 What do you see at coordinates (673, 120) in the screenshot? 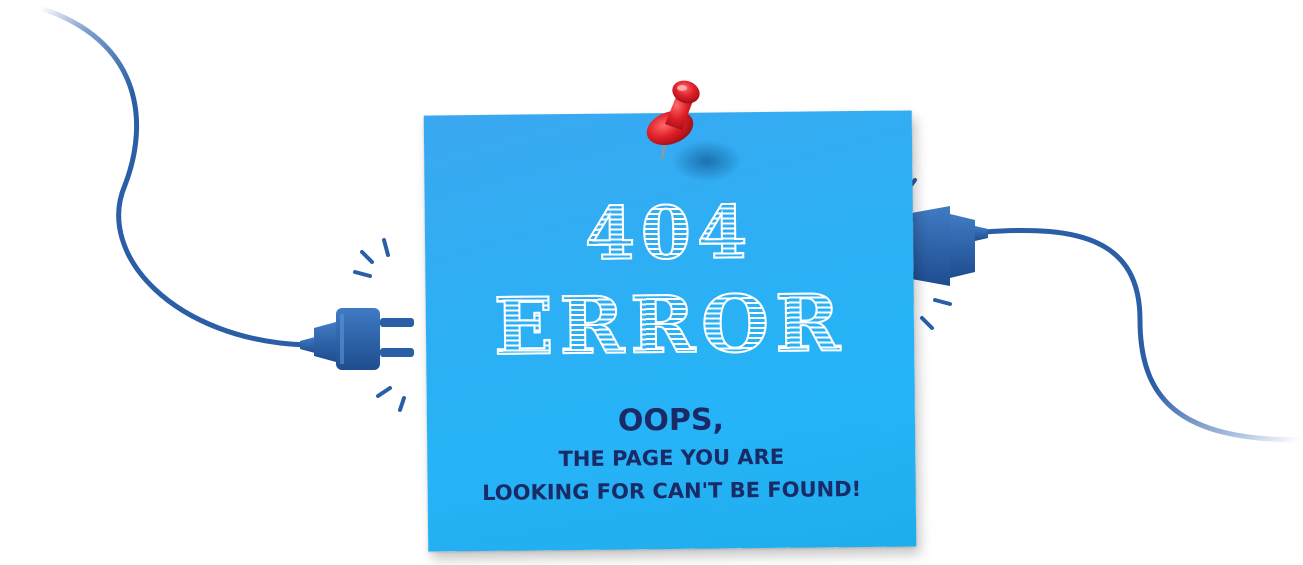
I see `pushpin-icon` at bounding box center [673, 120].